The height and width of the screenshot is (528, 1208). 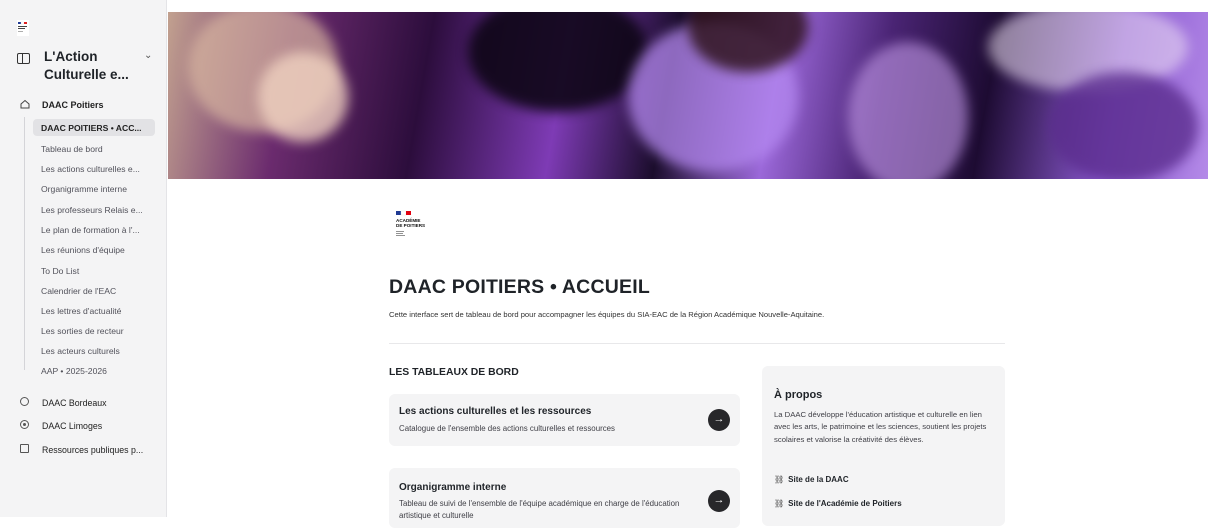 What do you see at coordinates (818, 479) in the screenshot?
I see `link-label: Site de la DAAC` at bounding box center [818, 479].